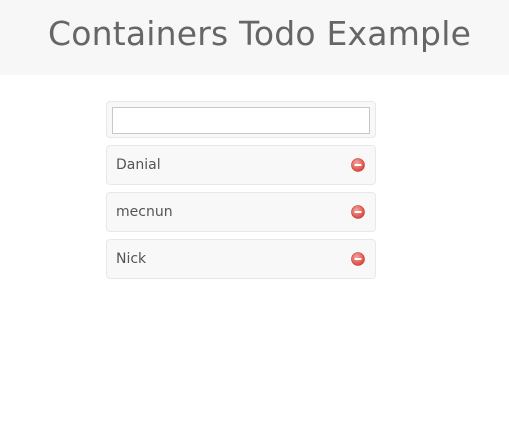 The width and height of the screenshot is (509, 431). Describe the element at coordinates (131, 259) in the screenshot. I see `todo-item-label: Nick` at that location.